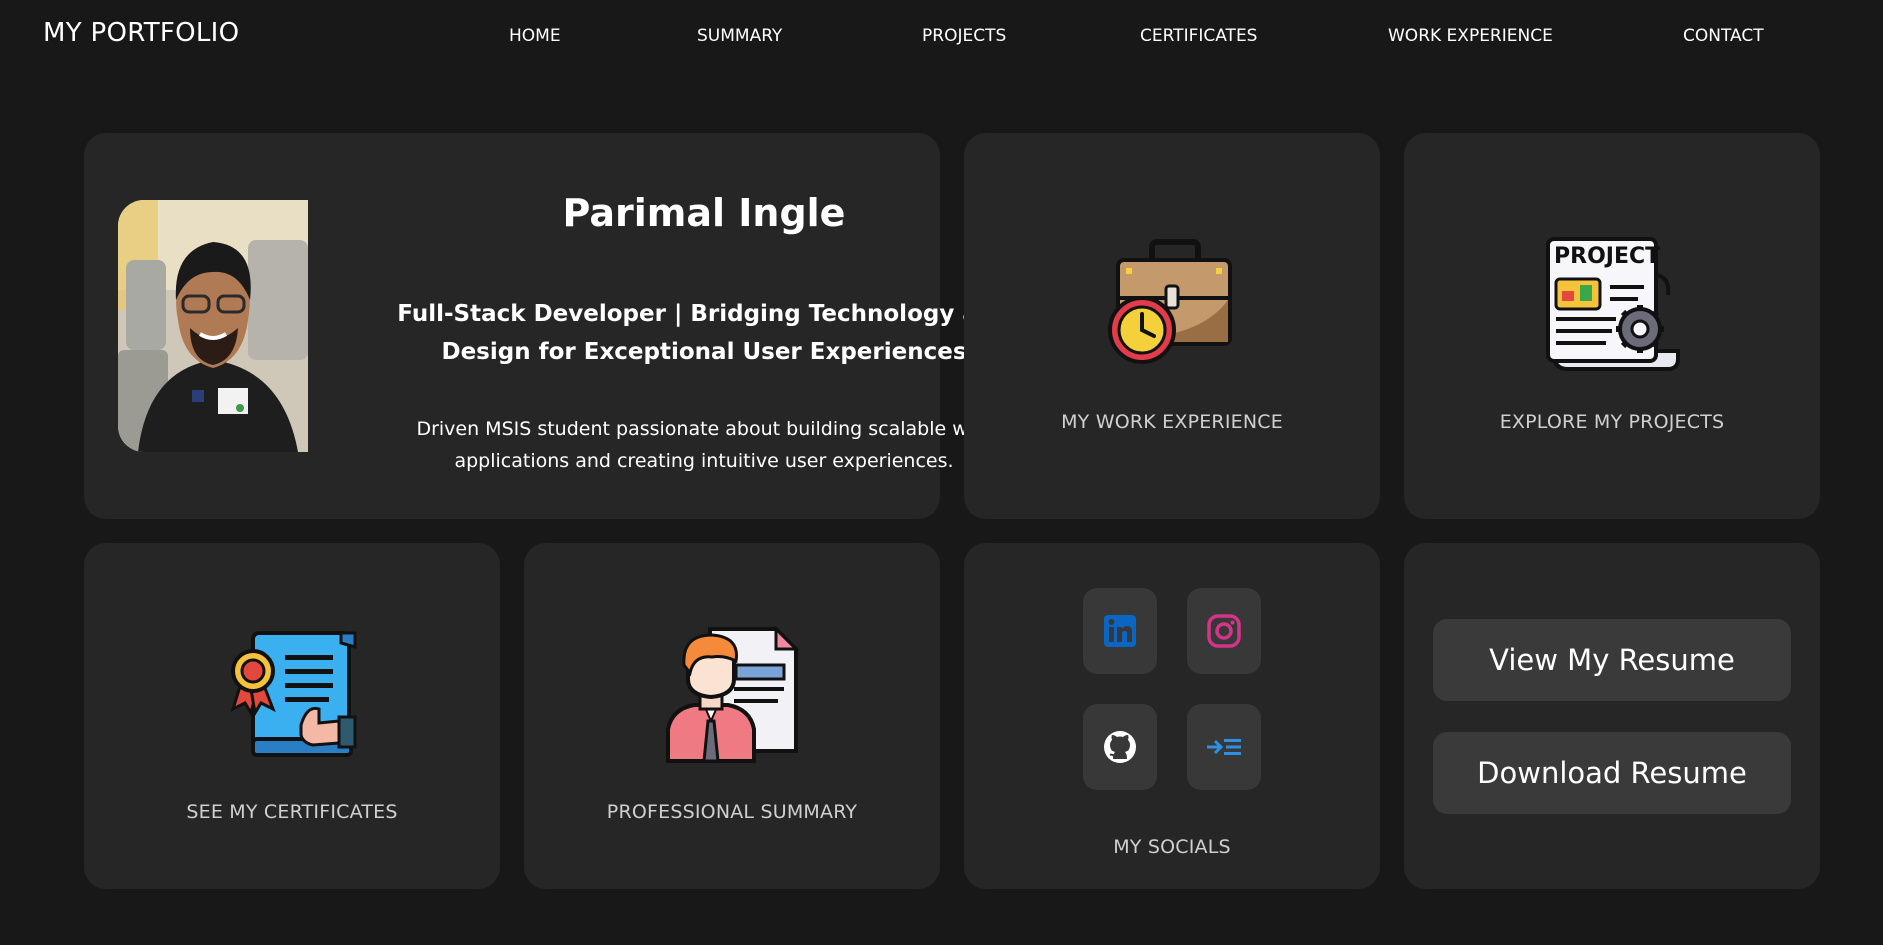 This screenshot has width=1883, height=945. I want to click on projects-label: EXPLORE MY PROJECTS, so click(1612, 422).